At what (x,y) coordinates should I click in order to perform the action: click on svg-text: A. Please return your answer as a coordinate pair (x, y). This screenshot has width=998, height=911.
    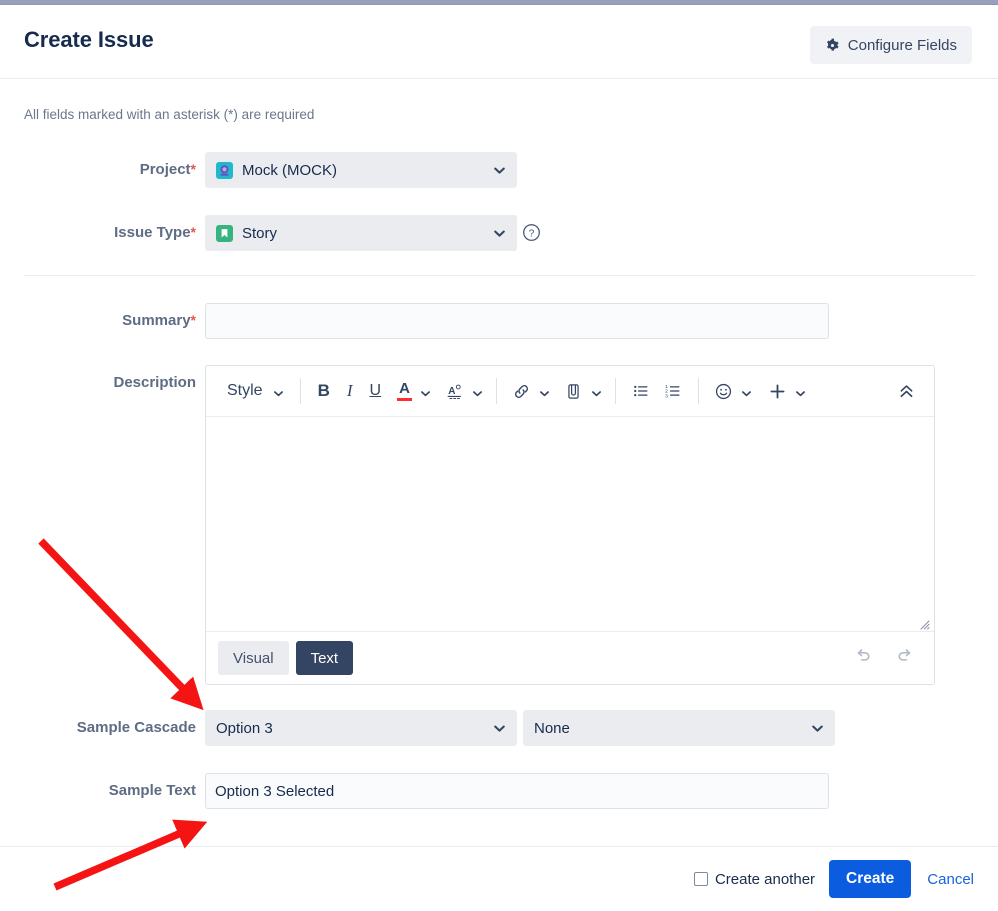
    Looking at the image, I should click on (451, 390).